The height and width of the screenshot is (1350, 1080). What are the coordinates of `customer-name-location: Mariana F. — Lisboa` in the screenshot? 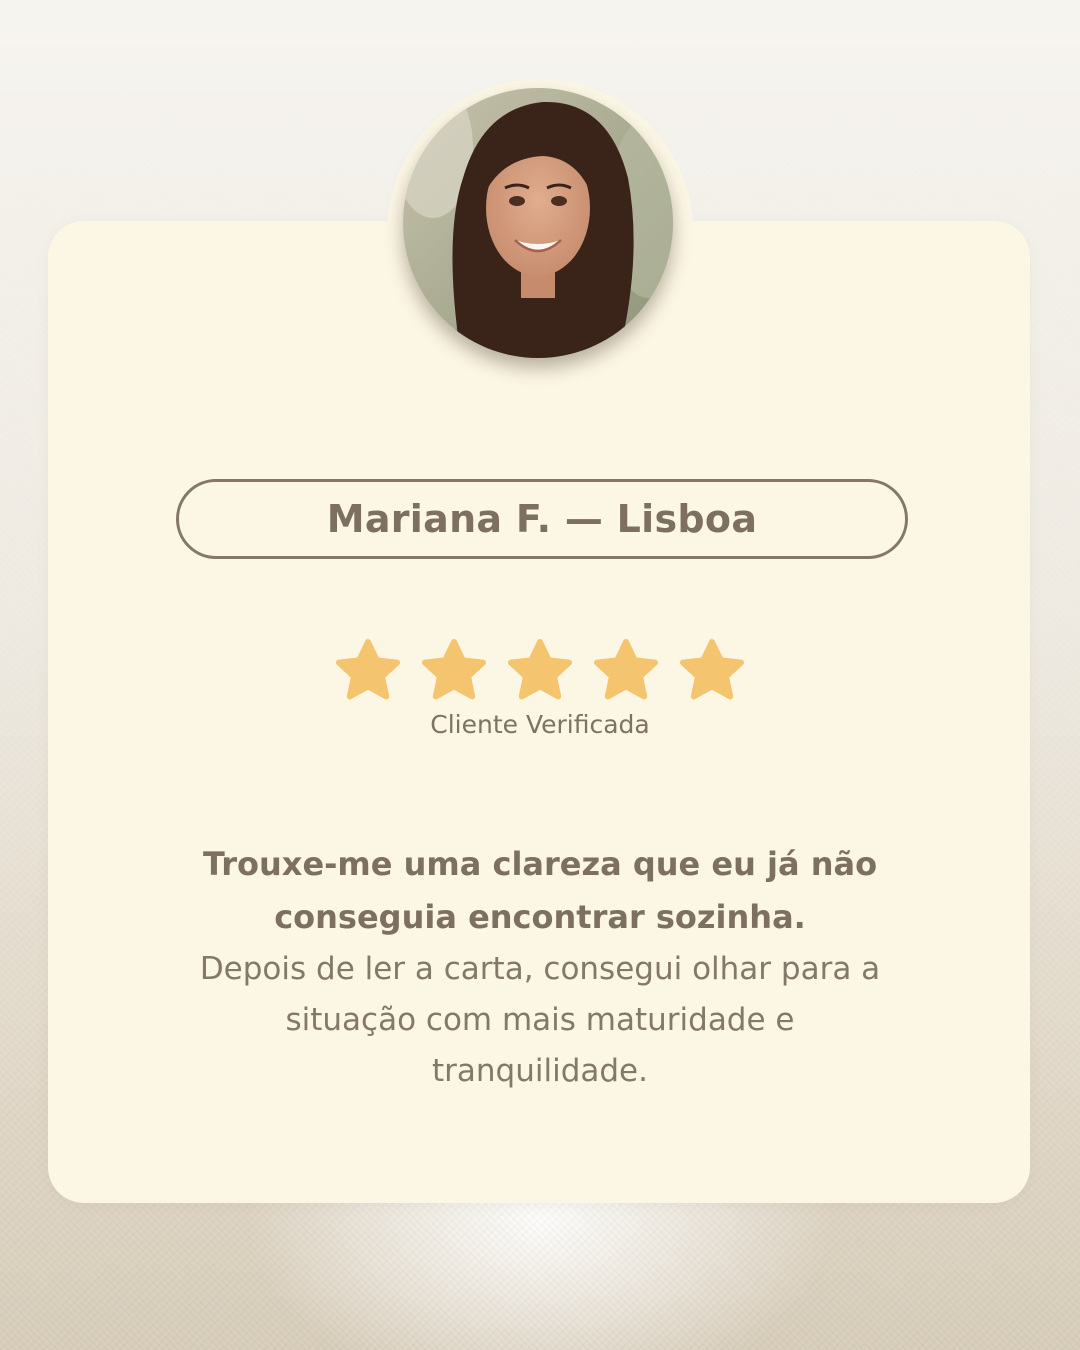 It's located at (542, 519).